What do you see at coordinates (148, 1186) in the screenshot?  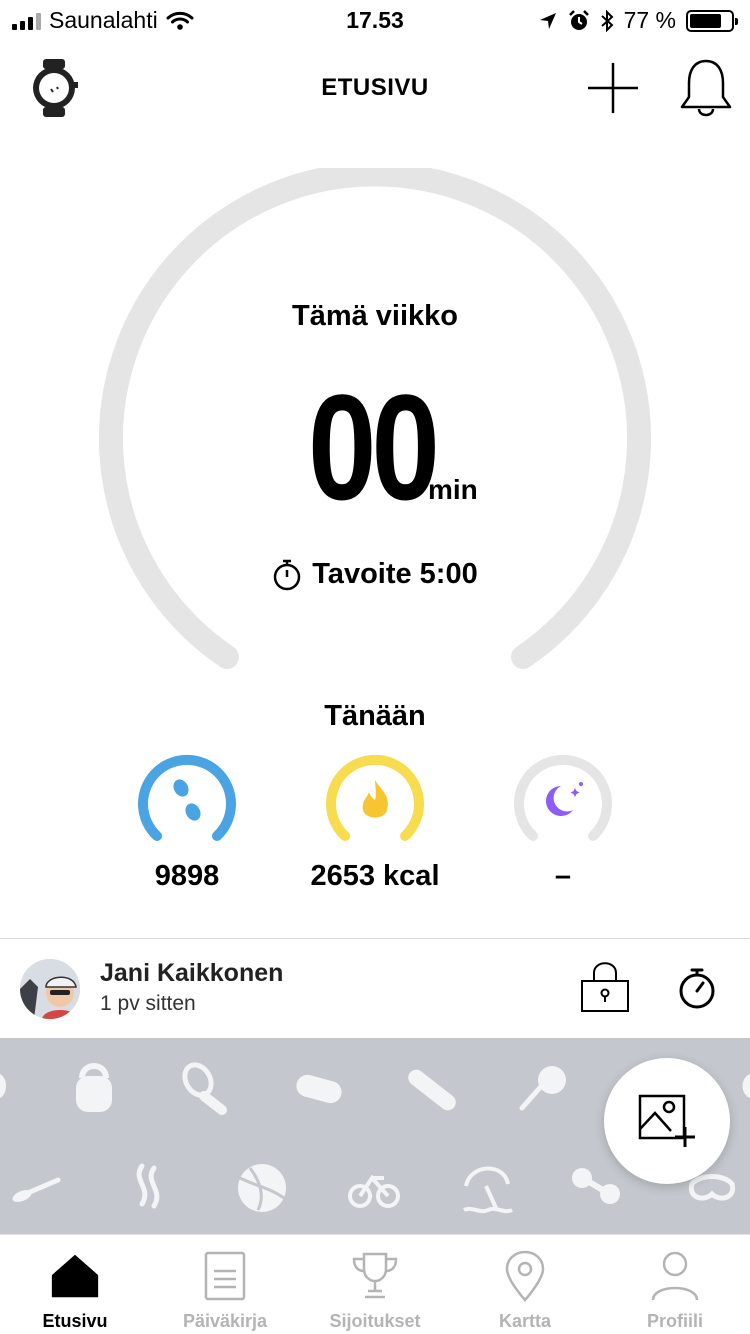 I see `swim-waves-icon` at bounding box center [148, 1186].